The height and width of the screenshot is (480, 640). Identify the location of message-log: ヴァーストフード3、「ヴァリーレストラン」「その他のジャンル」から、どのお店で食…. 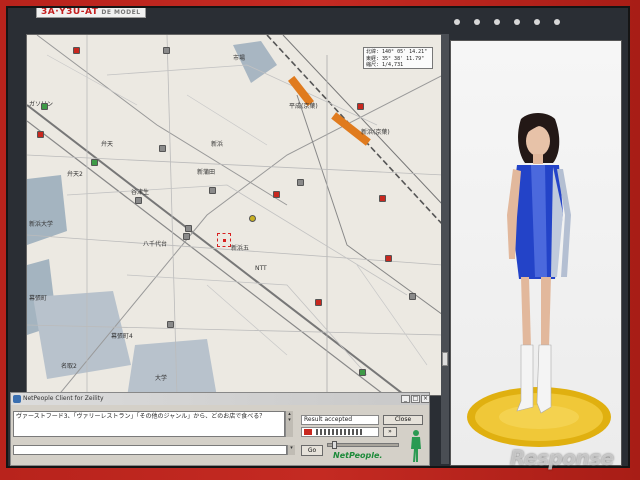
(149, 424).